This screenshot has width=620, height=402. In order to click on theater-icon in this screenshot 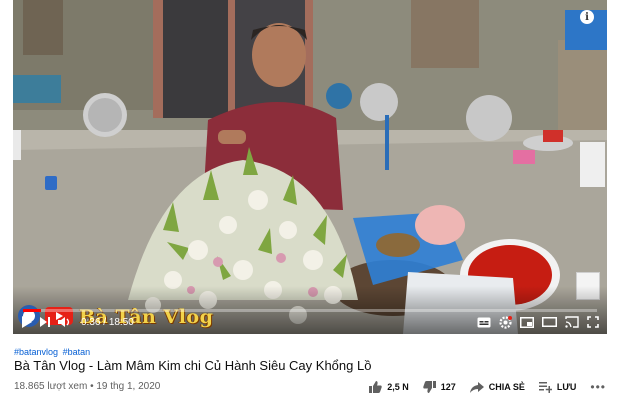, I will do `click(549, 322)`.